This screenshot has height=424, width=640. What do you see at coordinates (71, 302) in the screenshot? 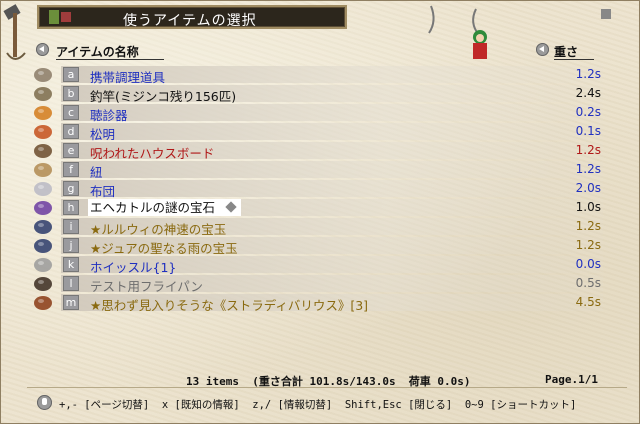
I see `item-hotkey: m` at bounding box center [71, 302].